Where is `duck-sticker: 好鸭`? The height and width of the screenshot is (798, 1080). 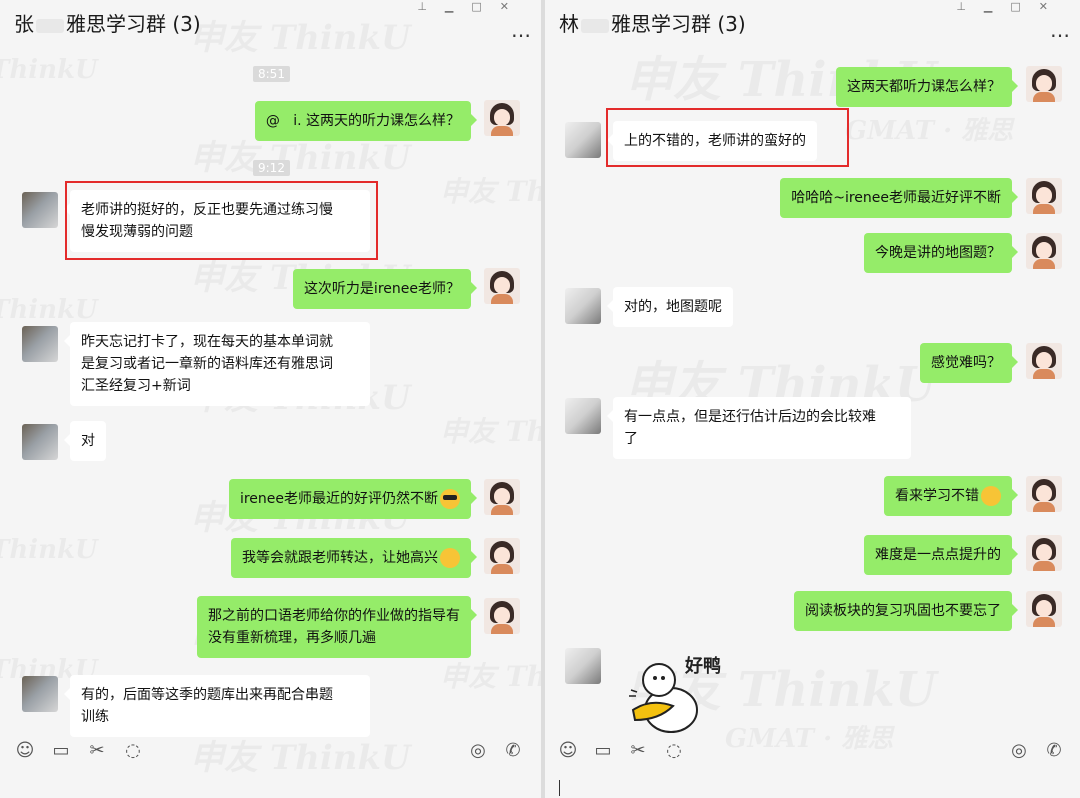
duck-sticker: 好鸭 is located at coordinates (678, 695).